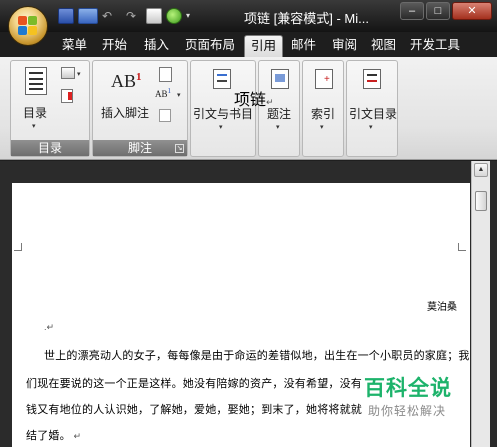  What do you see at coordinates (127, 101) in the screenshot?
I see `insert-footnote-button: AB1 插入脚注` at bounding box center [127, 101].